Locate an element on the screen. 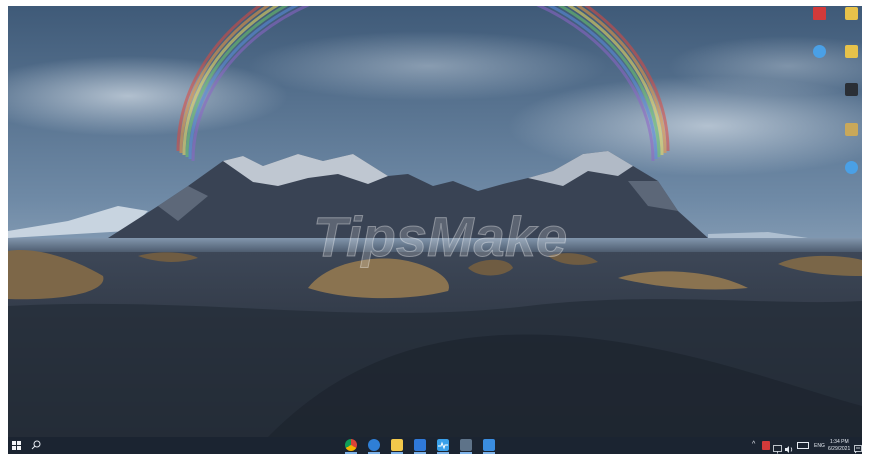 Image resolution: width=870 pixels, height=457 pixels. keyboard-icon is located at coordinates (803, 445).